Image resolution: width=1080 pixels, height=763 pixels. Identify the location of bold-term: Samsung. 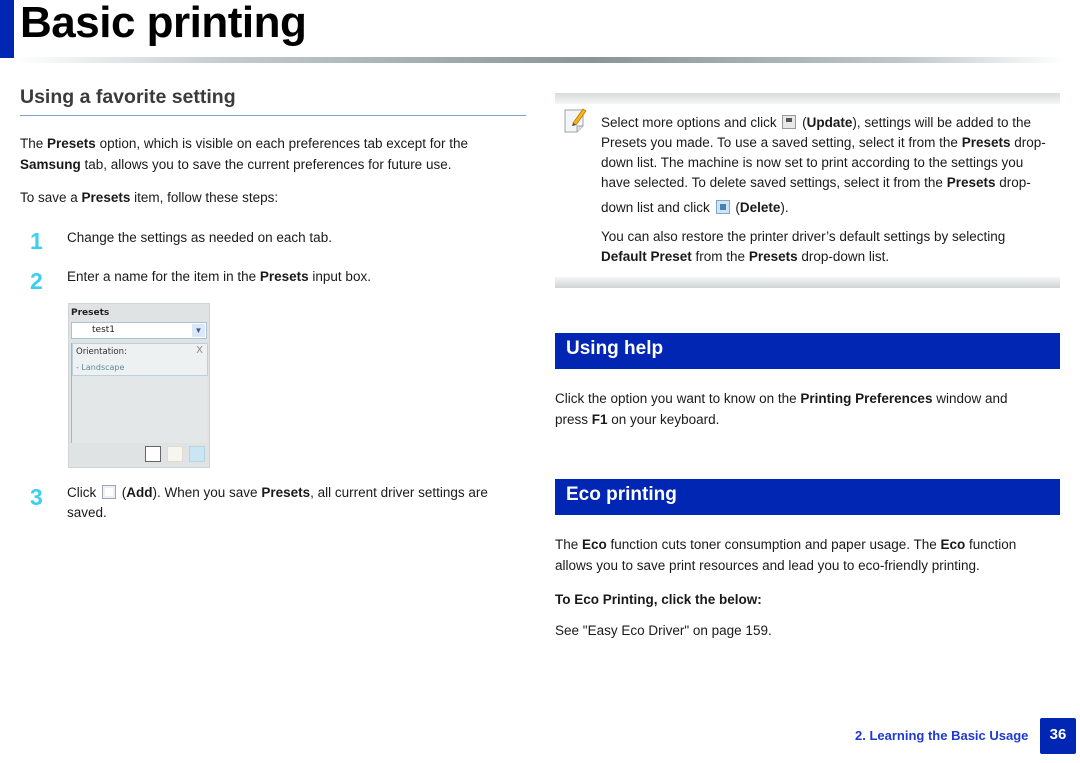
(50, 164).